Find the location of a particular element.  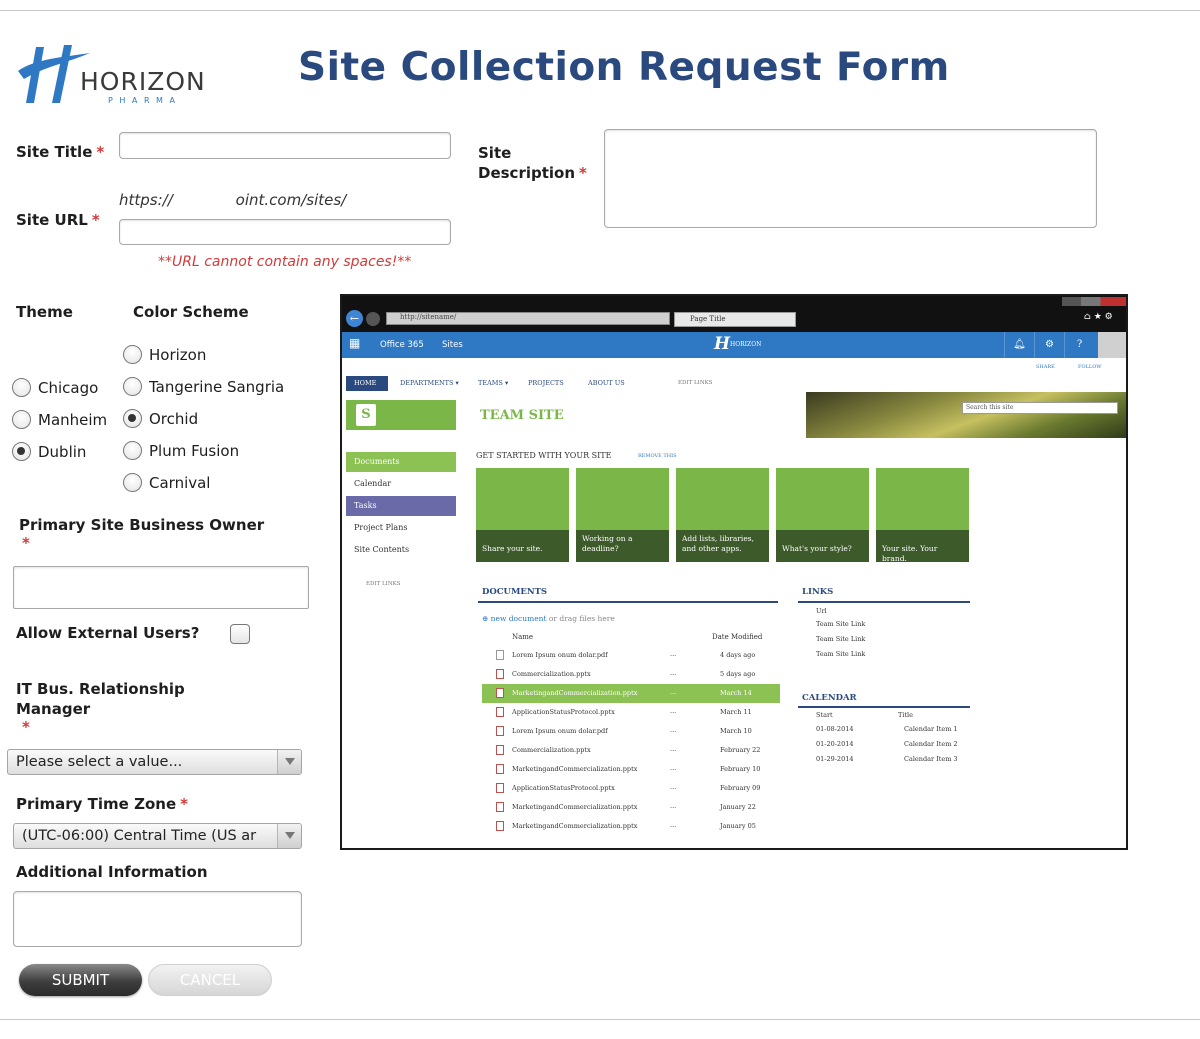

radio-color-horizon is located at coordinates (132, 354).